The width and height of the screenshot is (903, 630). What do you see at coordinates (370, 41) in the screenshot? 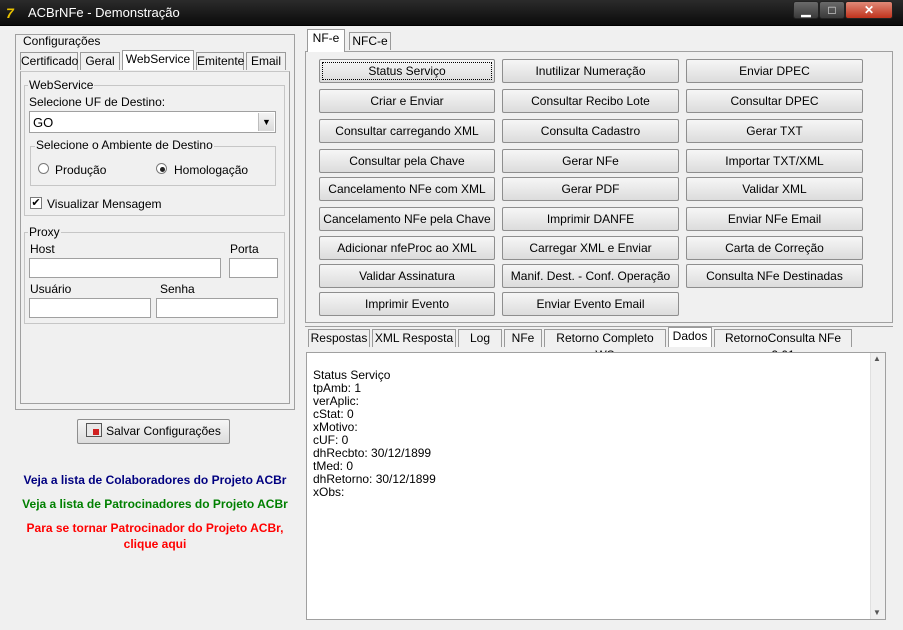
I see `tab-nfce: NFC-e` at bounding box center [370, 41].